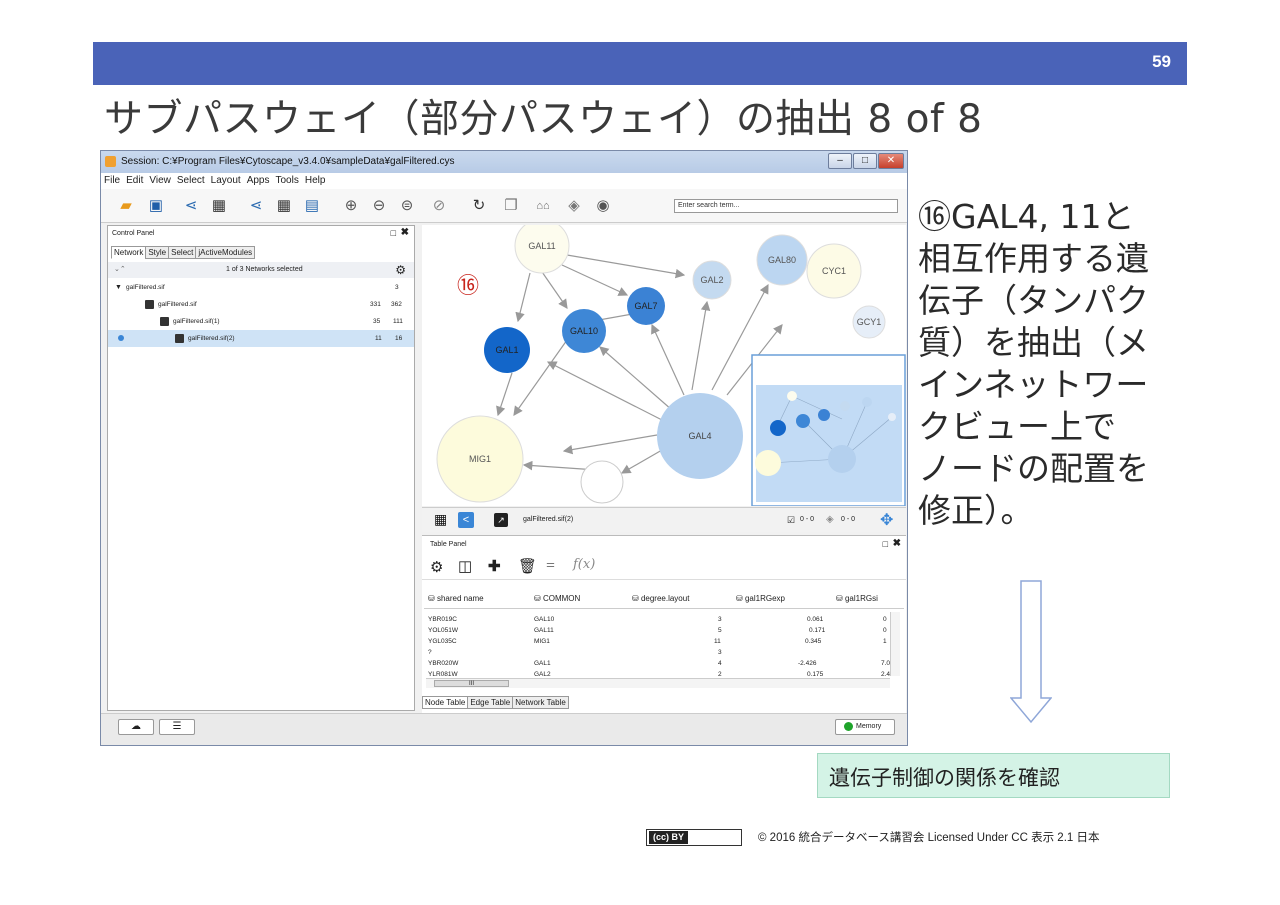 This screenshot has width=1280, height=905. What do you see at coordinates (557, 598) in the screenshot?
I see `column-header: ⛁ COMMON` at bounding box center [557, 598].